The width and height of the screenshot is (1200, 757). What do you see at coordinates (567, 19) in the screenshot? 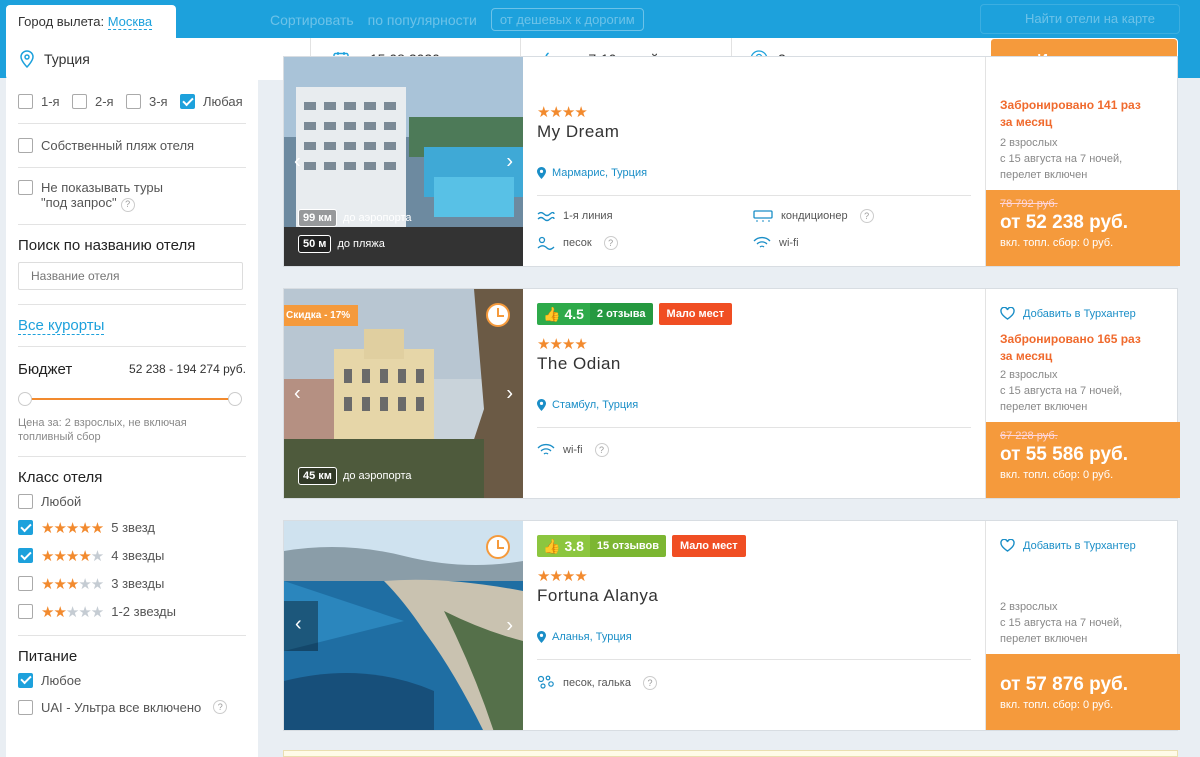
I see `sort-order-option: от дешевых к дорогим` at bounding box center [567, 19].